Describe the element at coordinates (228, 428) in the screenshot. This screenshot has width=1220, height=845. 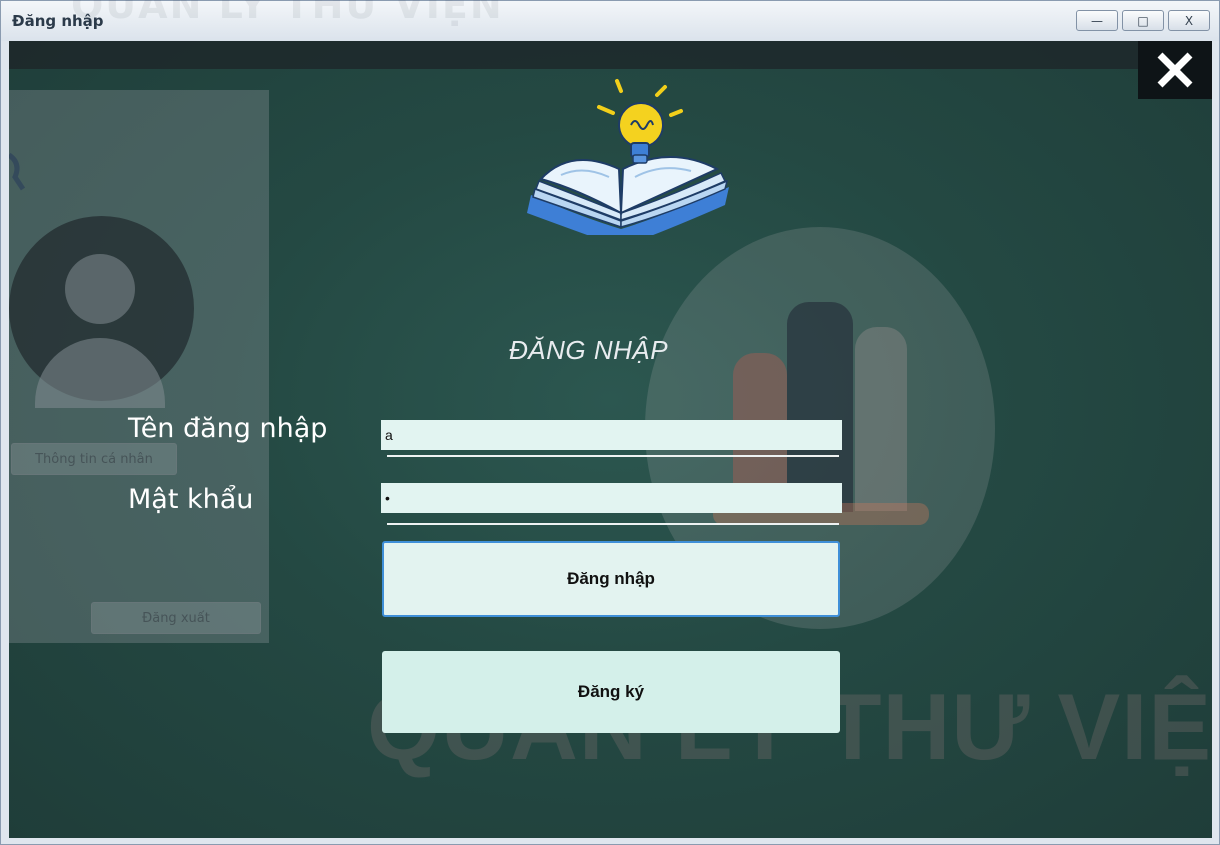
I see `username-label: Tên đăng nhập` at that location.